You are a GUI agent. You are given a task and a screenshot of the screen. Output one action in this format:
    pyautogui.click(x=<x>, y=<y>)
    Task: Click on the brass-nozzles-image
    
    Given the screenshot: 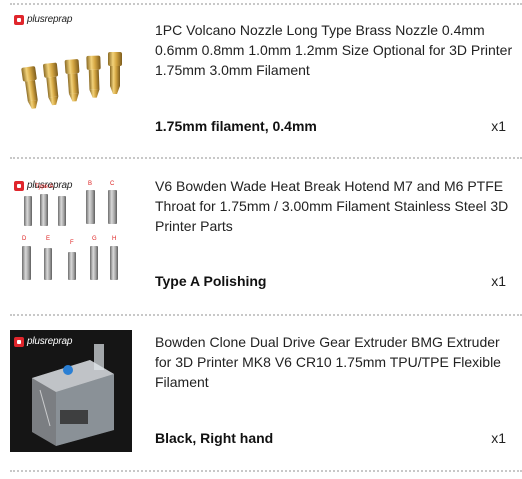 What is the action you would take?
    pyautogui.click(x=71, y=80)
    